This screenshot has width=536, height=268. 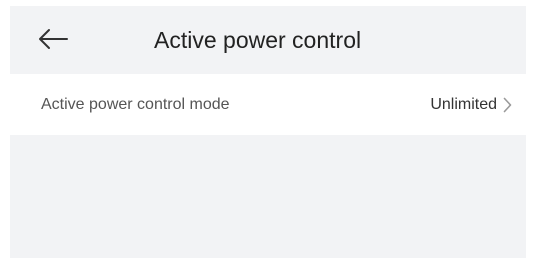 I want to click on setting-label: Active power control mode, so click(x=135, y=104).